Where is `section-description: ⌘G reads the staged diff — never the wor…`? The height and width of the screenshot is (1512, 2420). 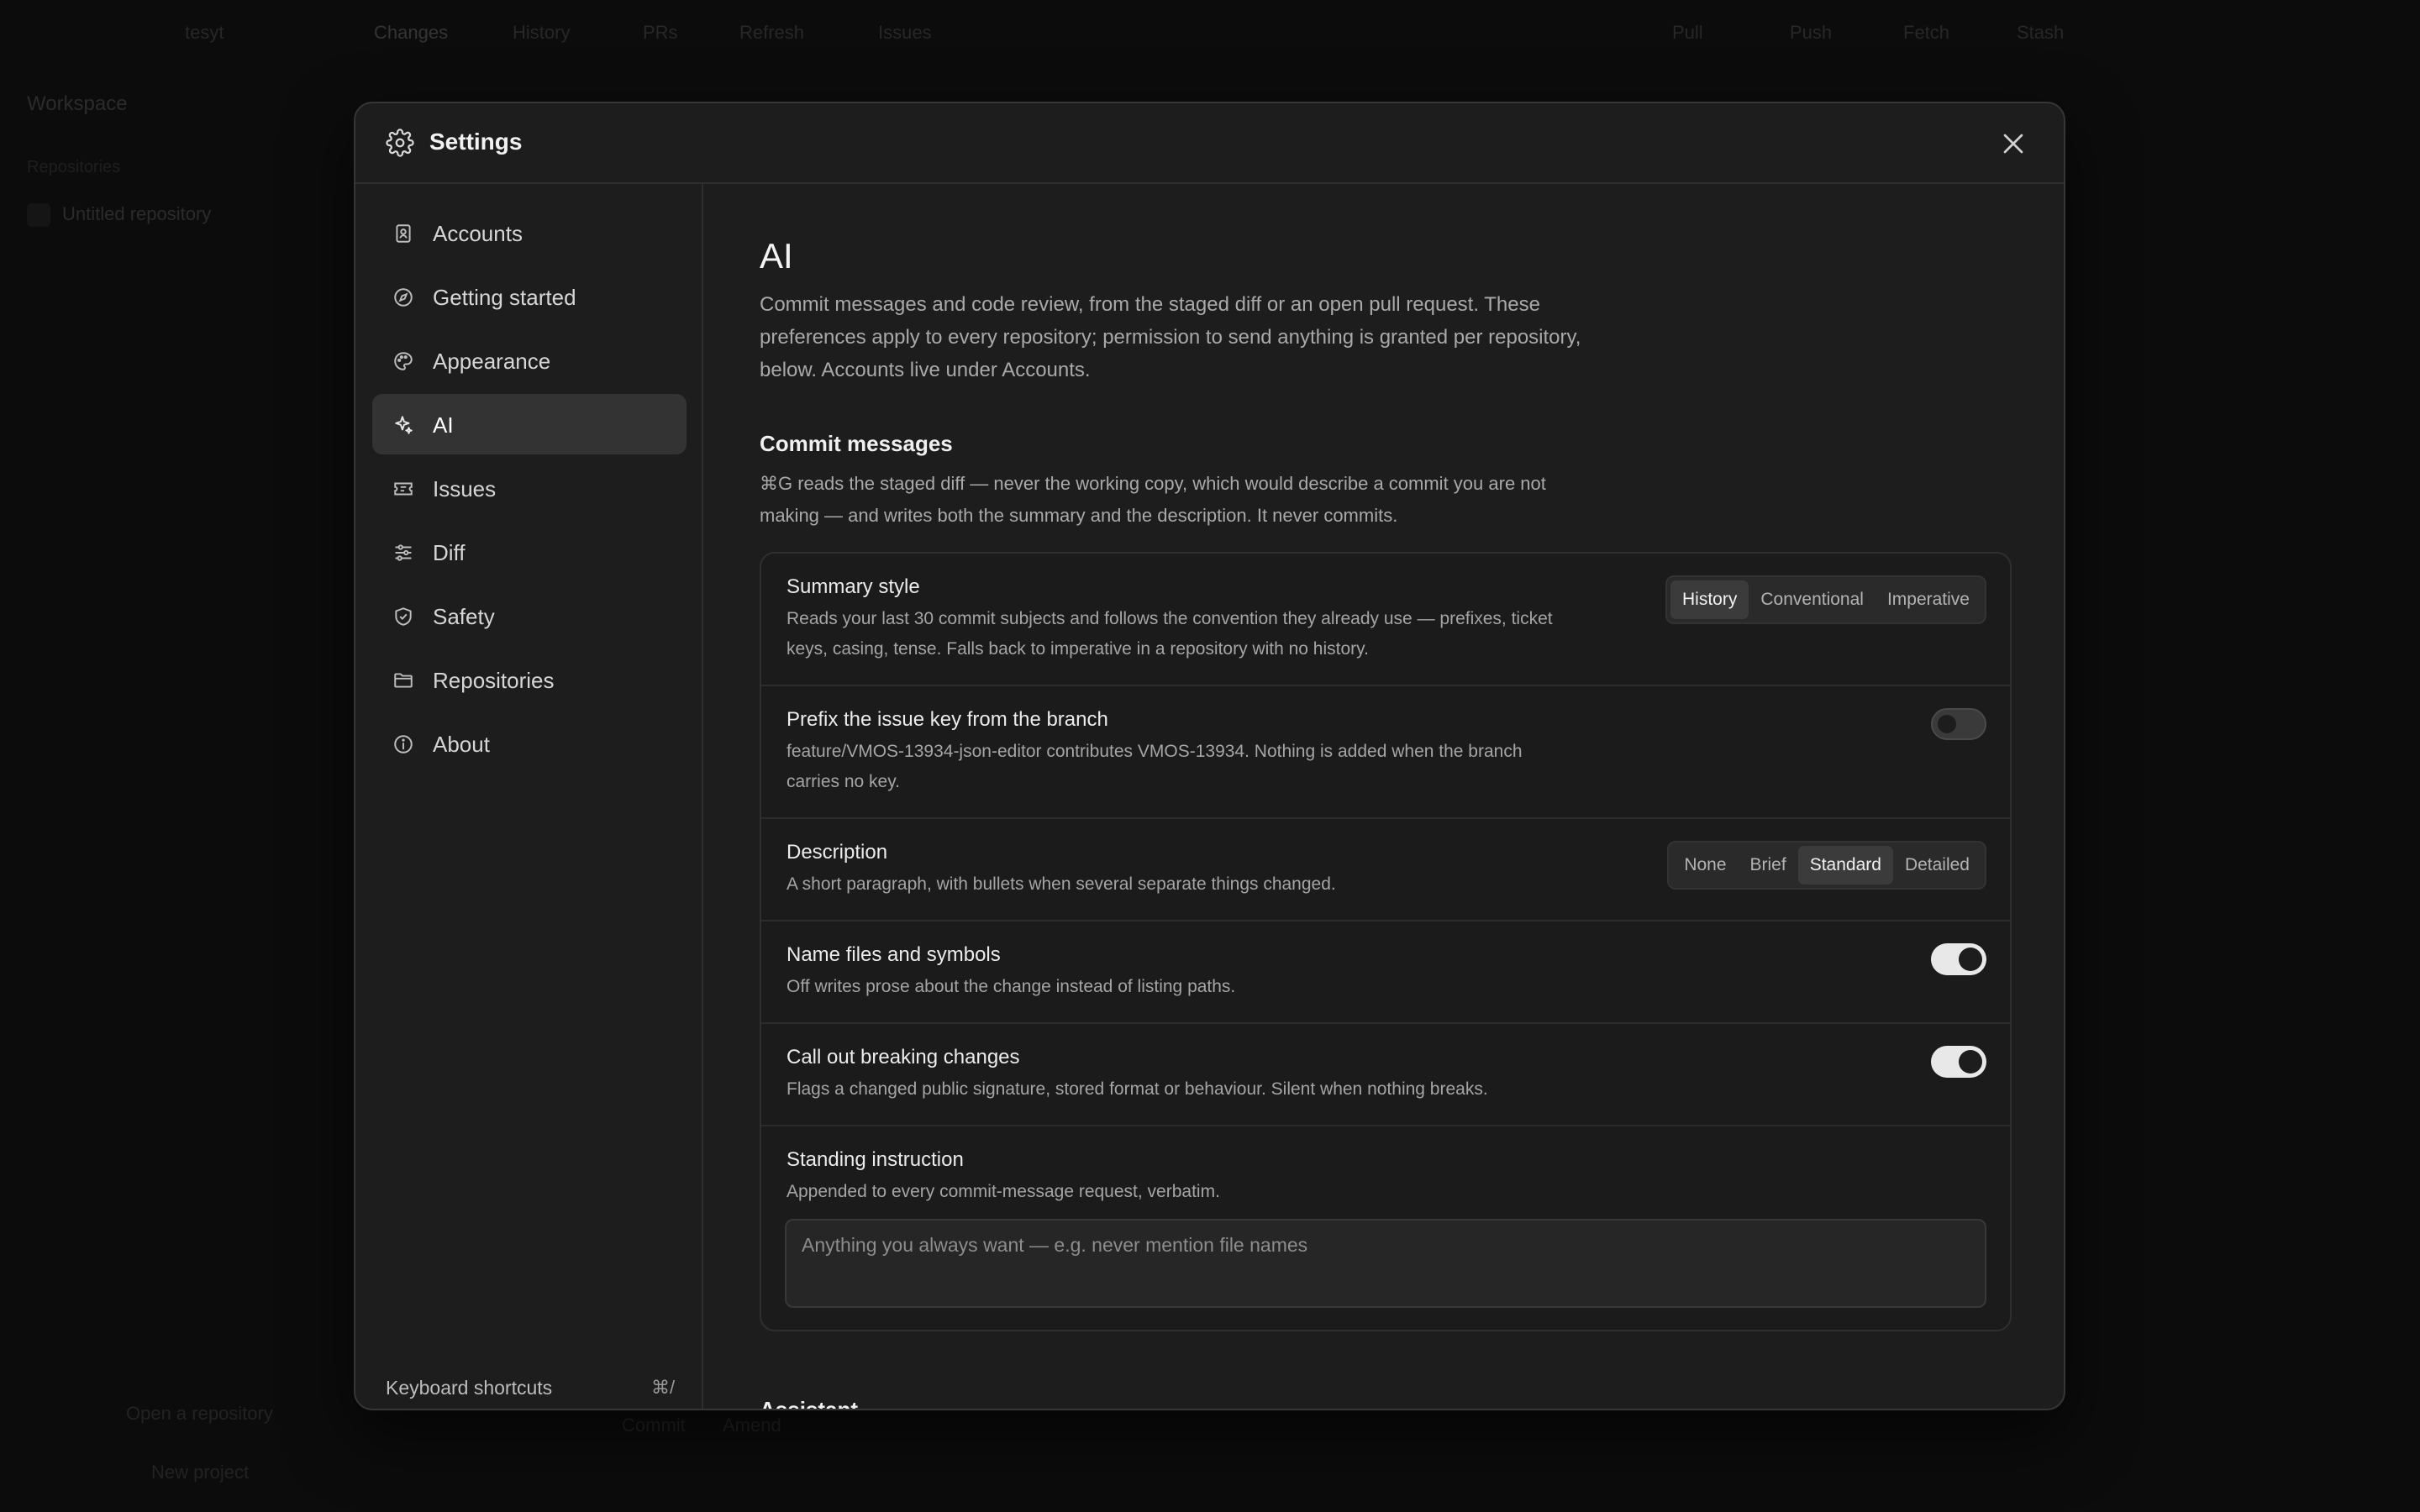
section-description: ⌘G reads the staged diff — never the wor… is located at coordinates (1153, 499).